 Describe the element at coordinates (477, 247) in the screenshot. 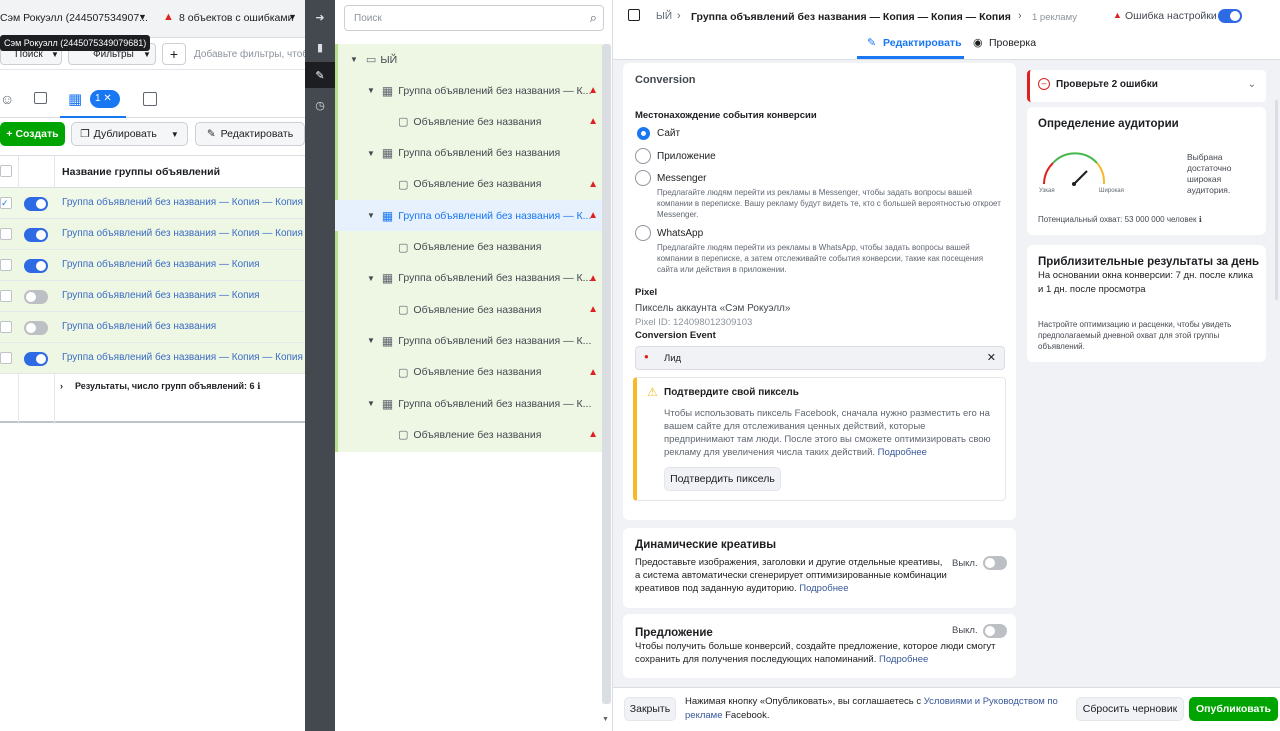

I see `tree-item-label: Объявление без названия` at that location.